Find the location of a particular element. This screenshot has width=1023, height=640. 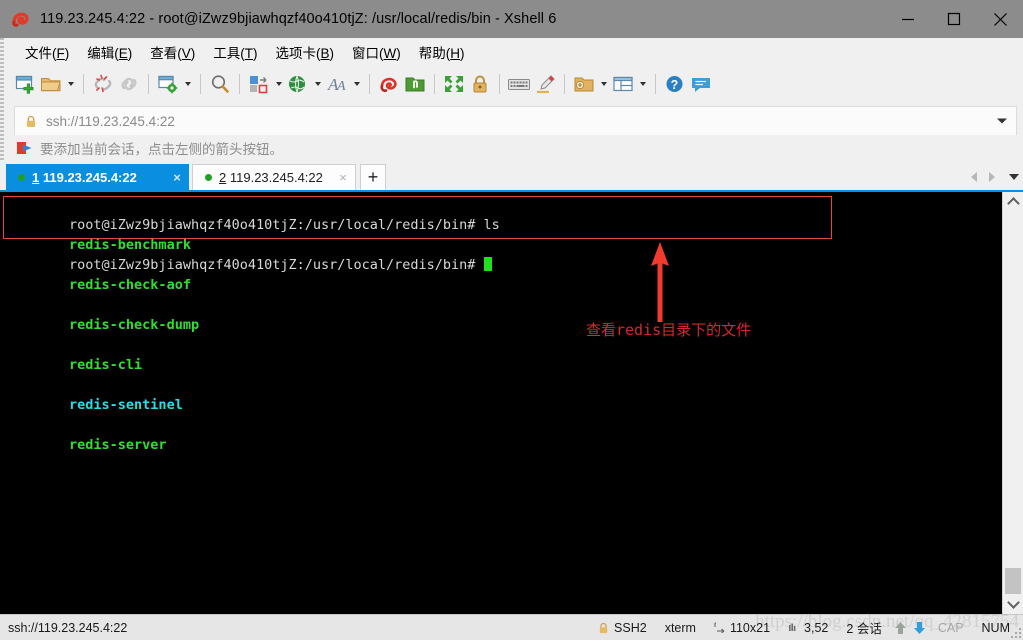

menu-accel-file: F is located at coordinates (60, 53).